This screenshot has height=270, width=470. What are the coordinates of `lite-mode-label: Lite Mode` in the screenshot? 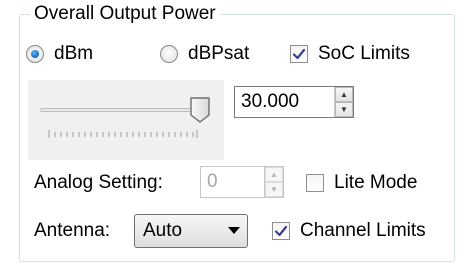 It's located at (376, 182).